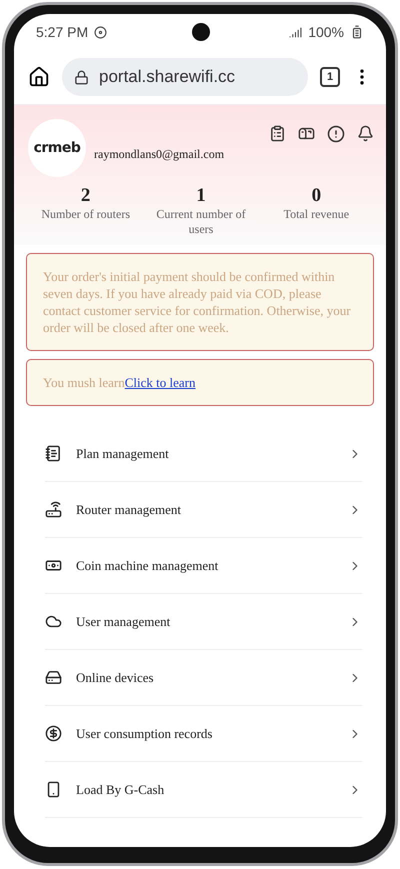 This screenshot has width=400, height=869. What do you see at coordinates (365, 133) in the screenshot?
I see `bell-icon` at bounding box center [365, 133].